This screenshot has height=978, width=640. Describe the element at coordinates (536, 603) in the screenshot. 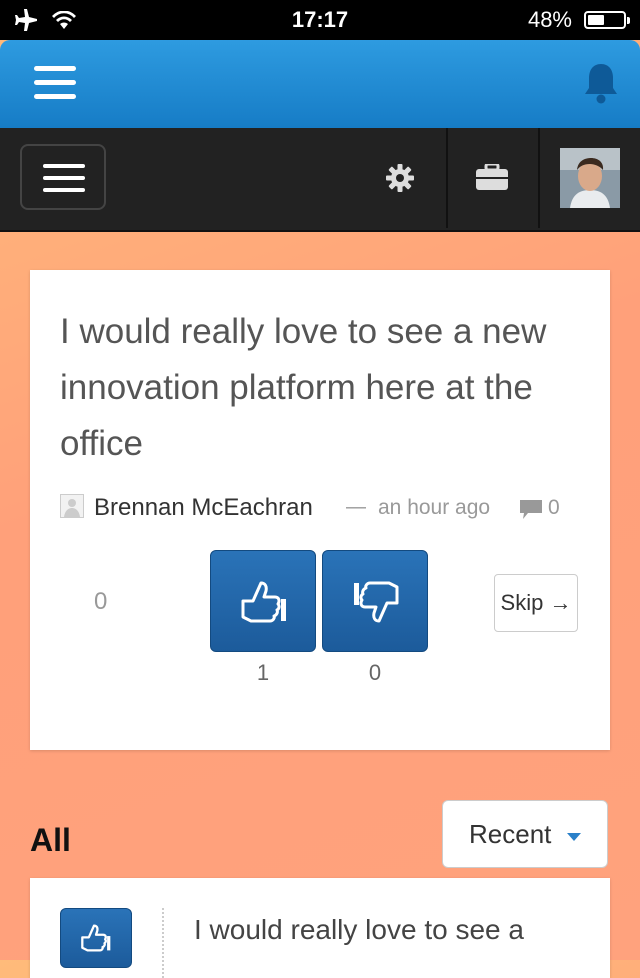

I see `skip-button: Skip →` at that location.